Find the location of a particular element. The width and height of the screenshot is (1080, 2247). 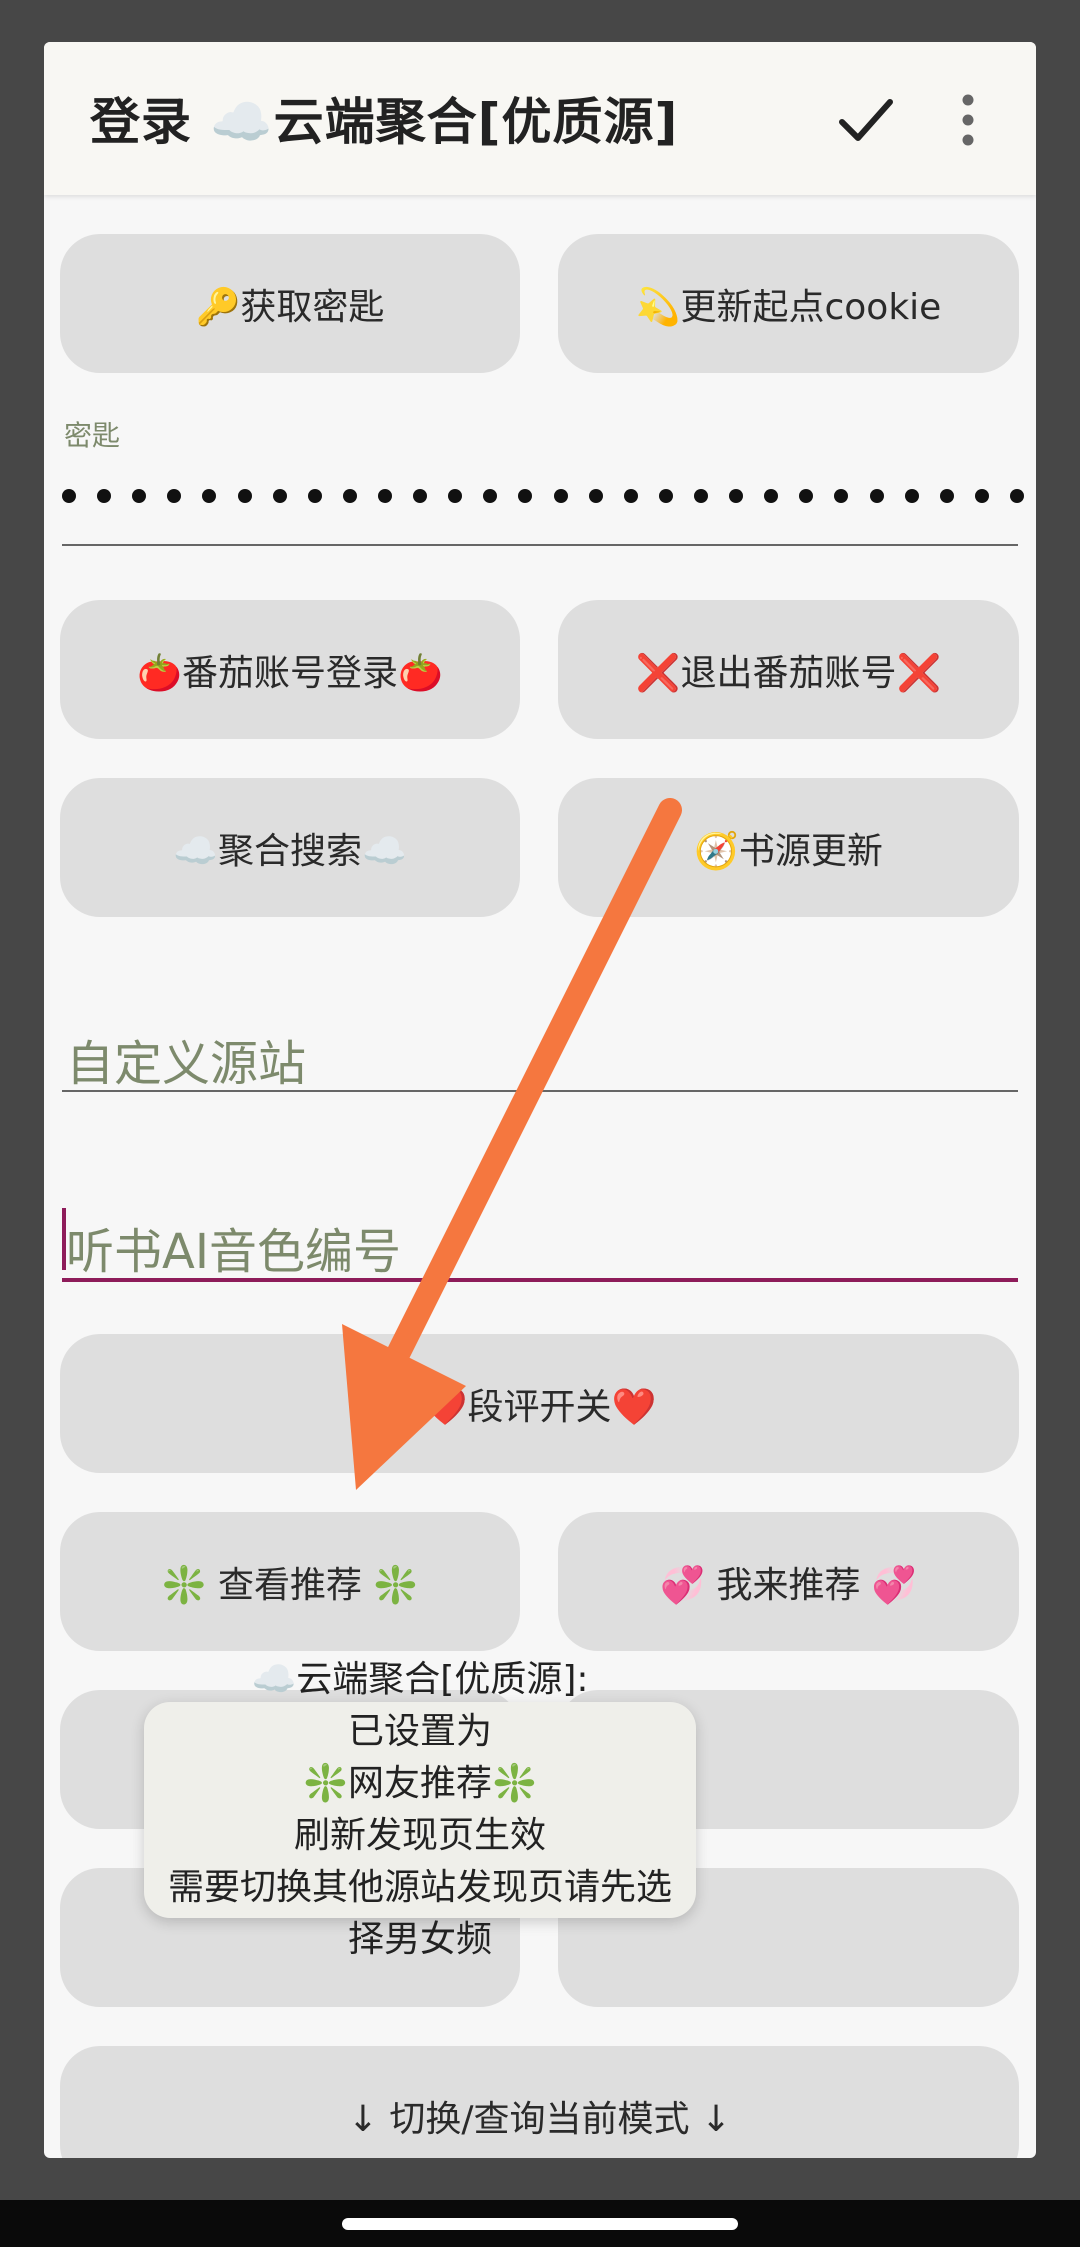

update-cookie-button: 💫更新起点cookie is located at coordinates (788, 303).